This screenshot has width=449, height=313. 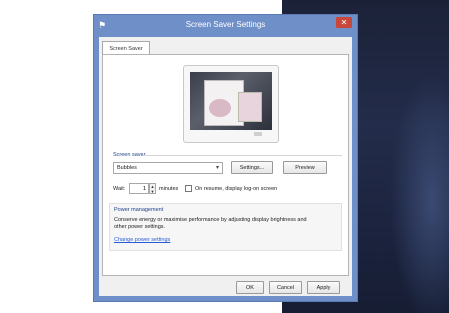 I want to click on close-button: ✕, so click(x=344, y=22).